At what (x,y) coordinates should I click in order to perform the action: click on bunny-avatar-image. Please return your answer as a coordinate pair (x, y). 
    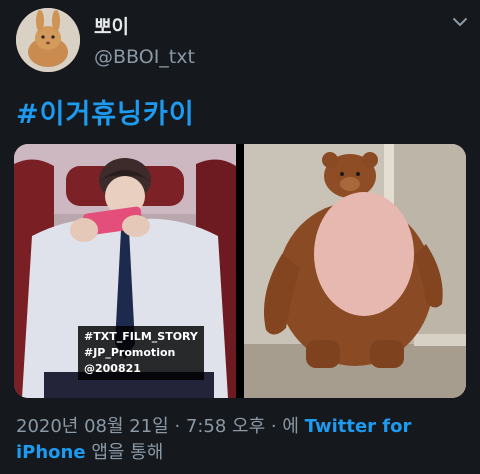
    Looking at the image, I should click on (48, 40).